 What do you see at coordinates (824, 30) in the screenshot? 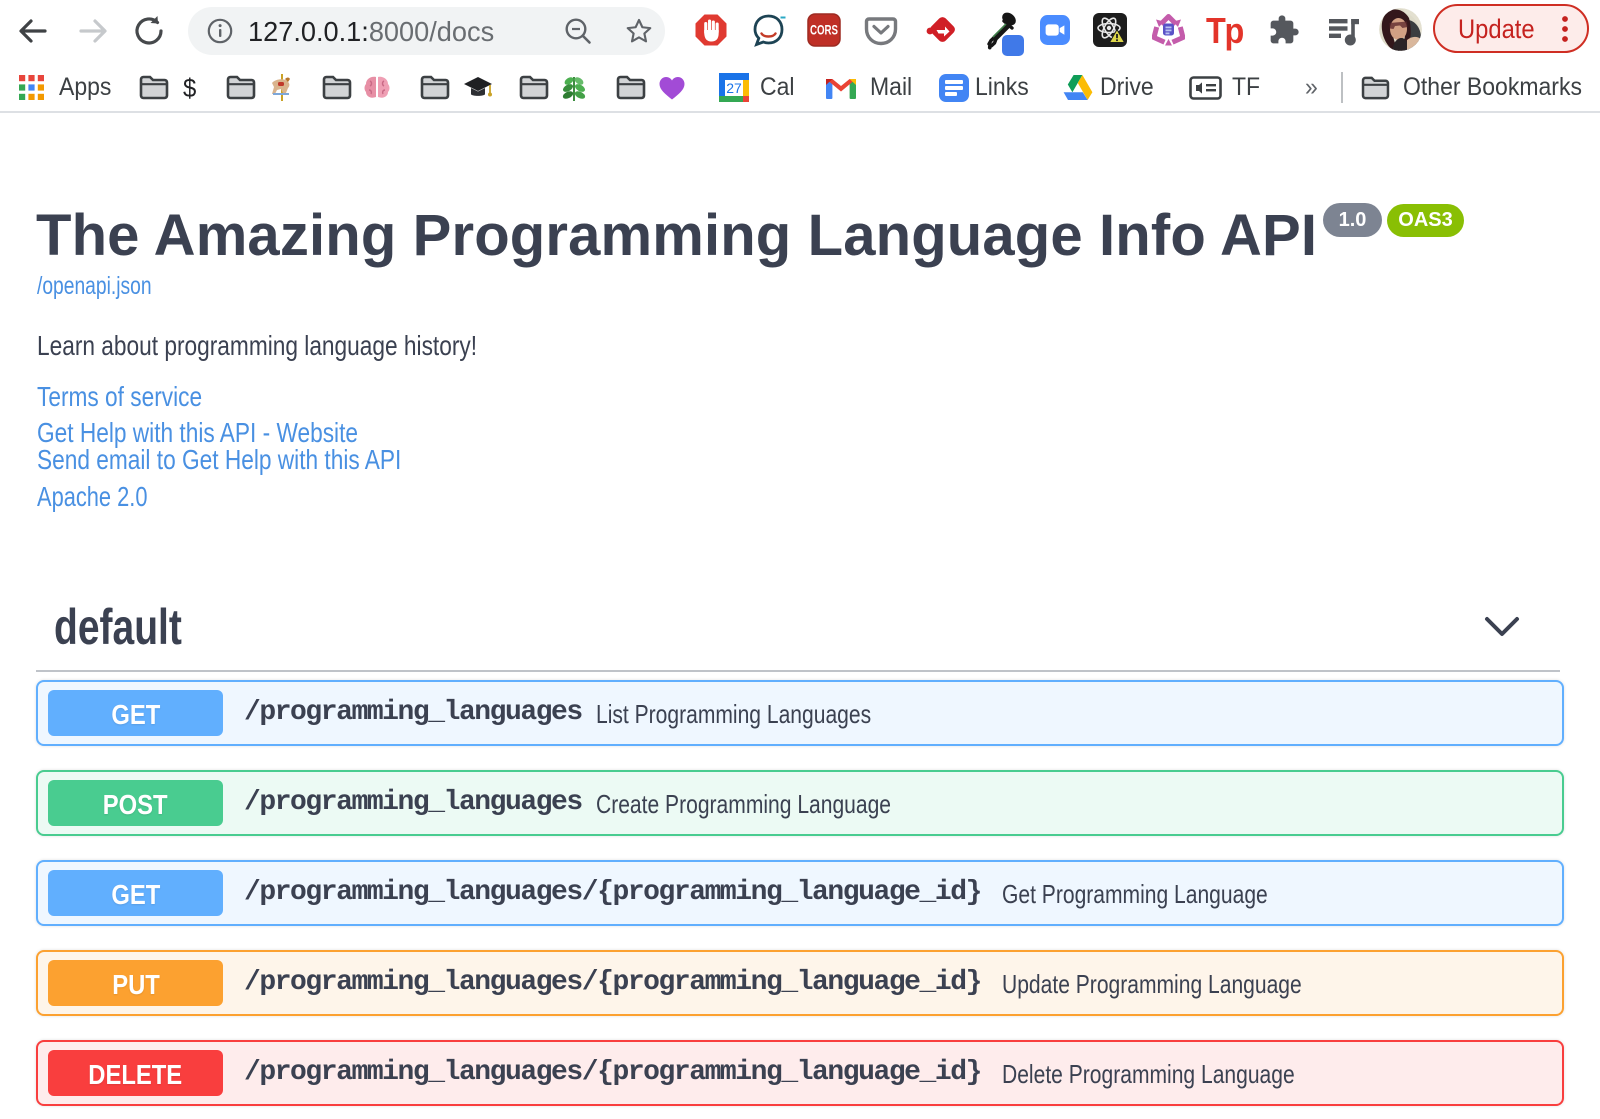
I see `svg-text: CORS` at bounding box center [824, 30].